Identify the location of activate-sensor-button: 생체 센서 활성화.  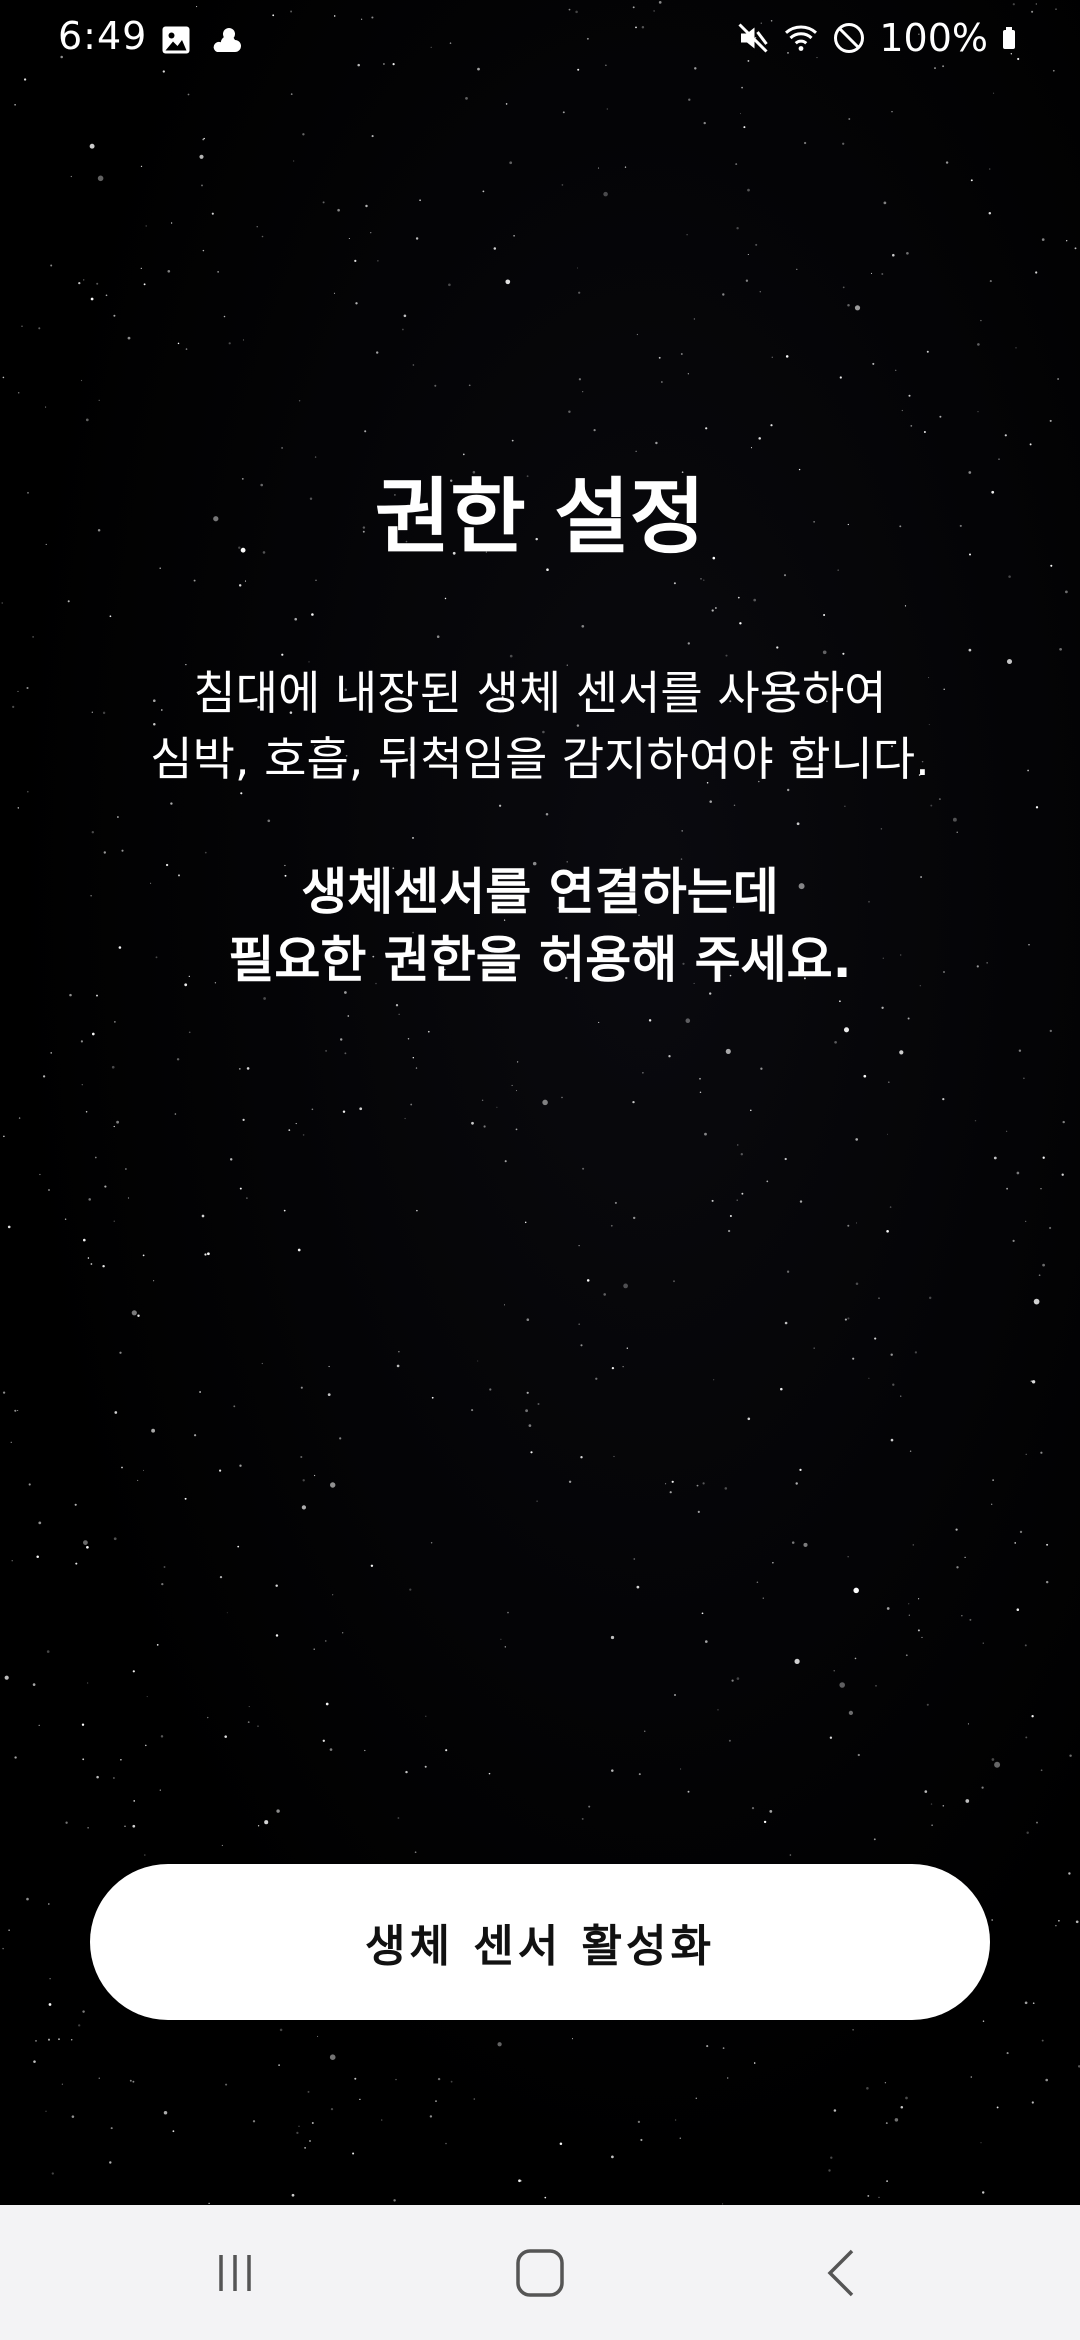
(540, 1942).